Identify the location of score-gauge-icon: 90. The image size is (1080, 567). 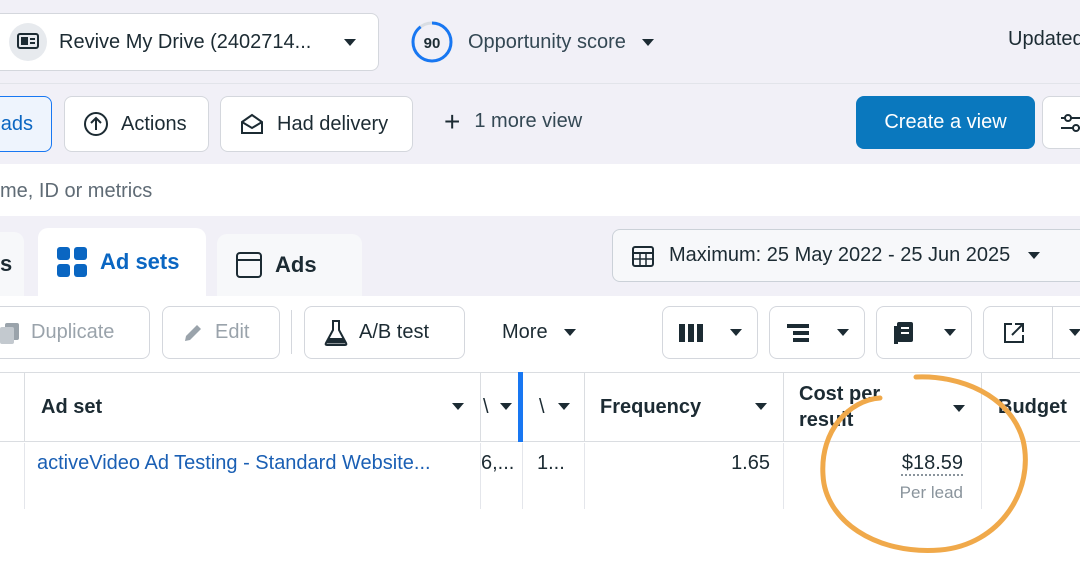
(432, 42).